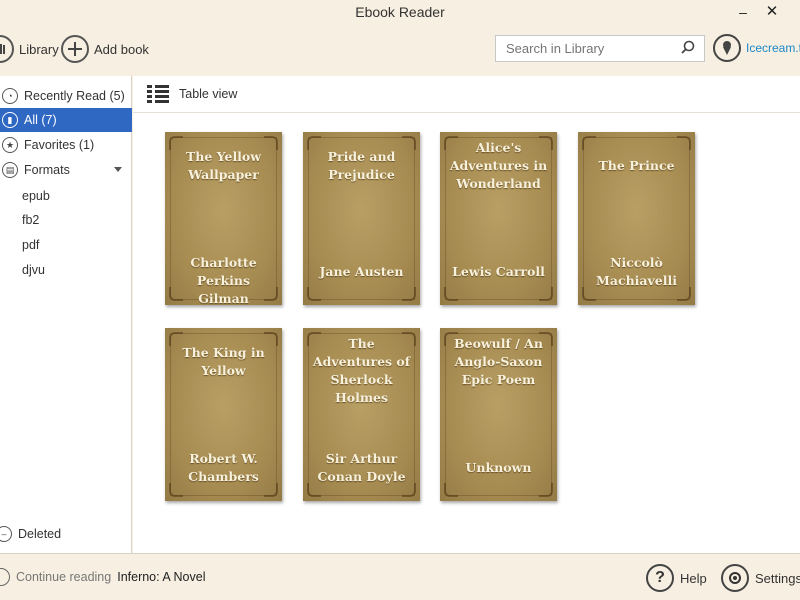 The height and width of the screenshot is (600, 800). What do you see at coordinates (223, 361) in the screenshot?
I see `book-title: The King in Yellow` at bounding box center [223, 361].